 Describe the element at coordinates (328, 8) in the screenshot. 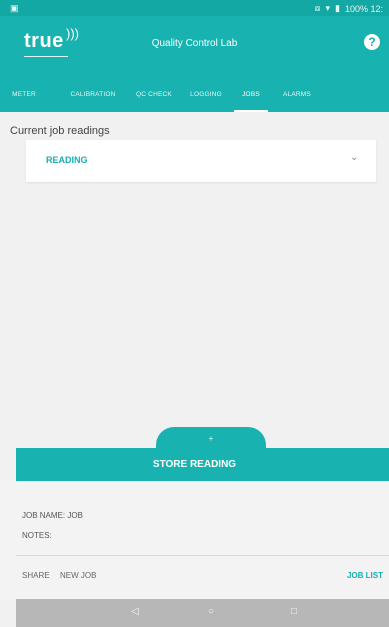

I see `wifi-icon: ▾` at that location.